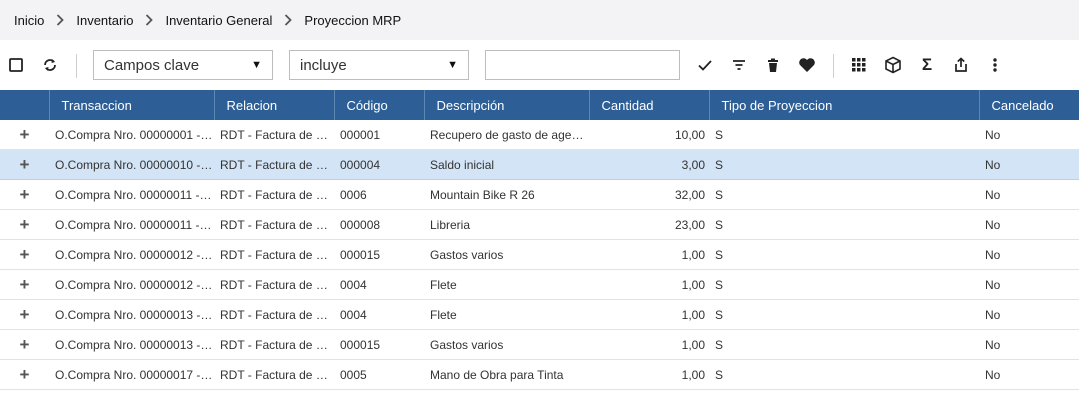  I want to click on check-icon, so click(705, 65).